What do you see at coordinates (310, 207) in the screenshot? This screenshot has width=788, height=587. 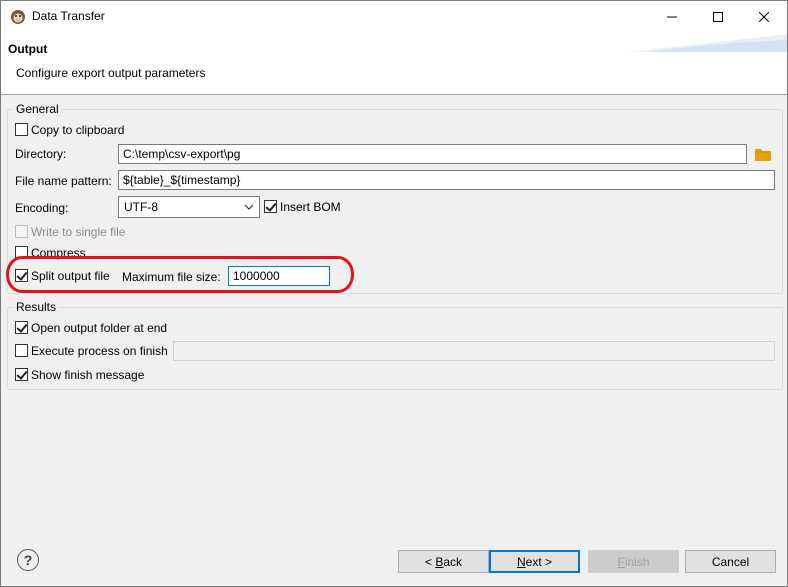 I see `insert-bom-label: Insert BOM` at bounding box center [310, 207].